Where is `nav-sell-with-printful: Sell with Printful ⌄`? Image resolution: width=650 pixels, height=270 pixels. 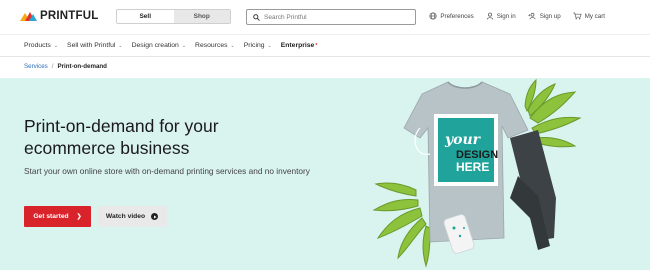 nav-sell-with-printful: Sell with Printful ⌄ is located at coordinates (95, 45).